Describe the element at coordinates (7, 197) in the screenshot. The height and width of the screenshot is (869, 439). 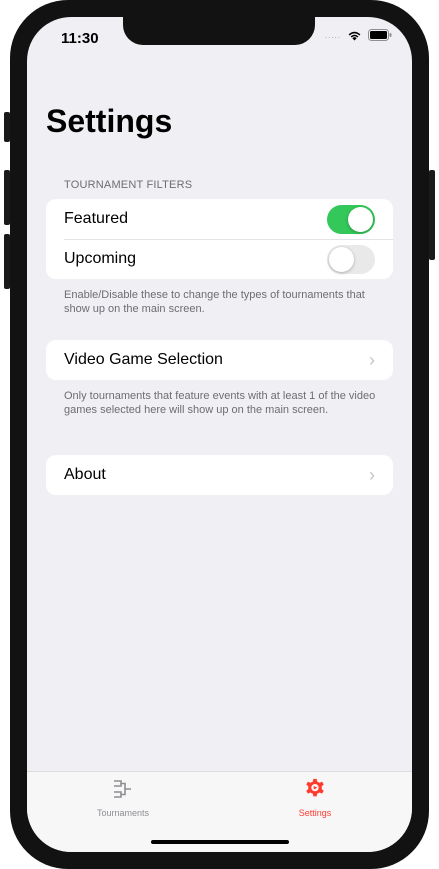
I see `volume-up-button` at that location.